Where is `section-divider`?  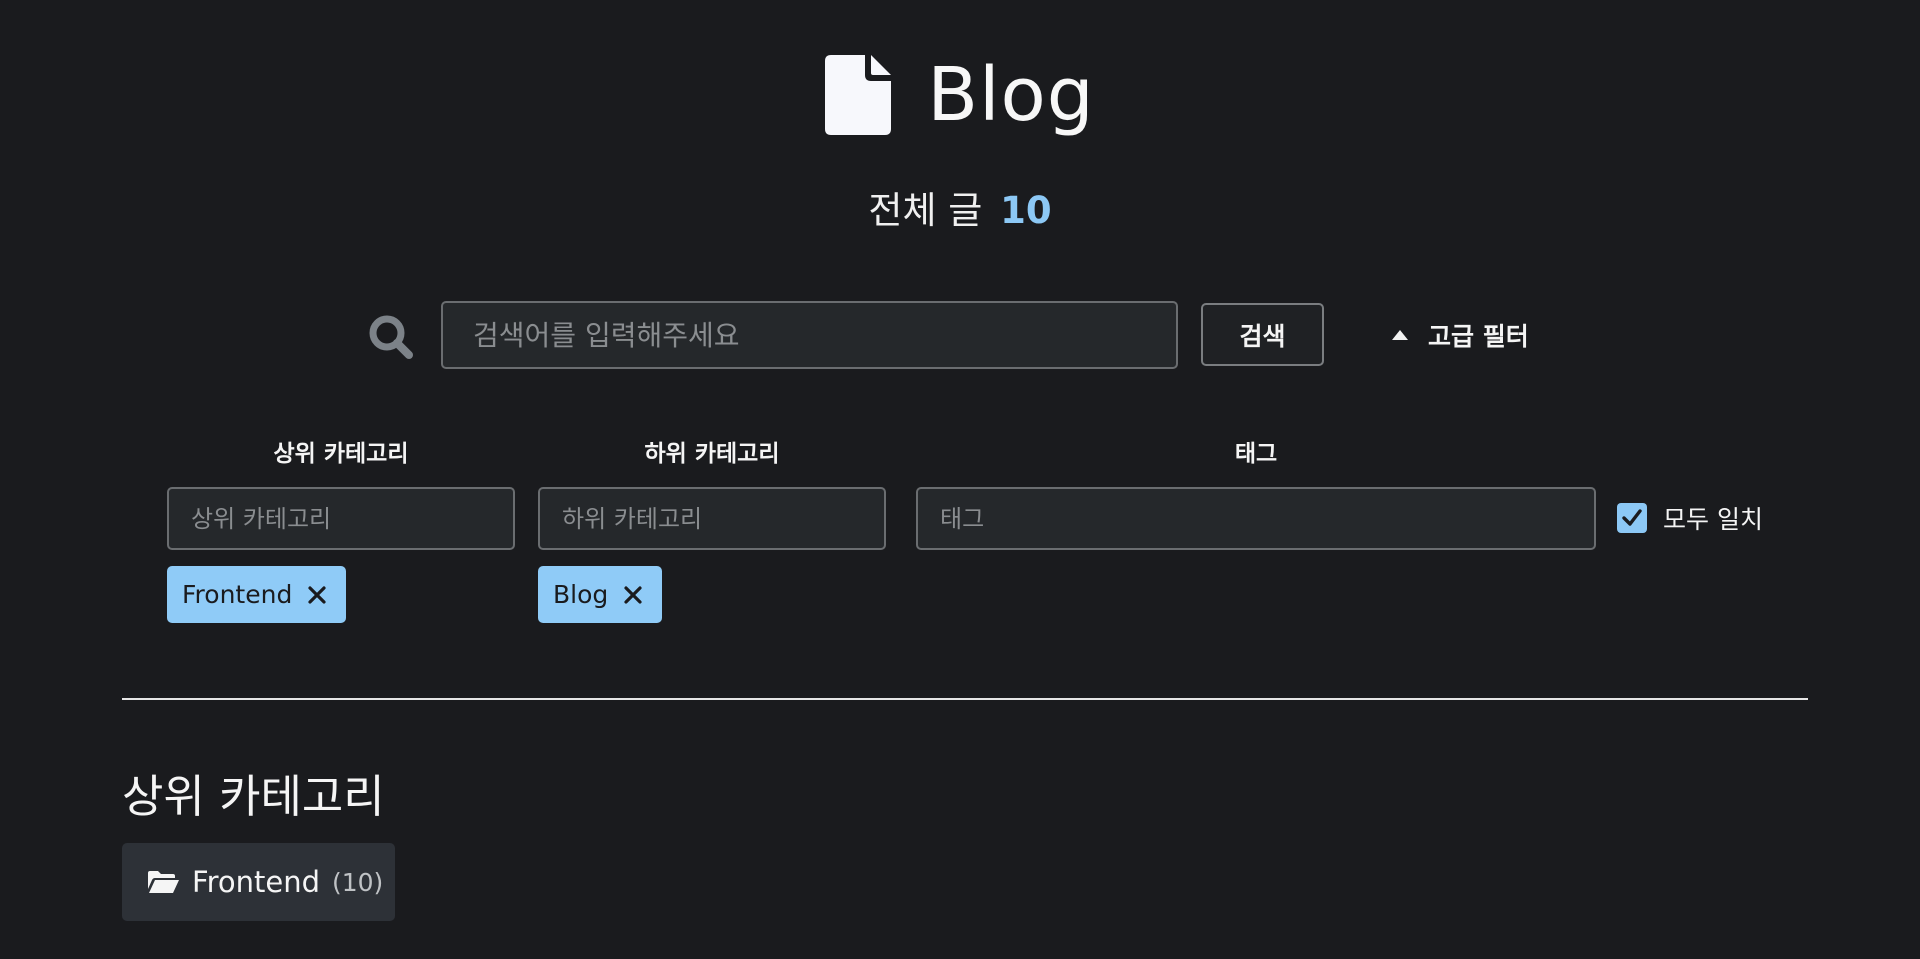 section-divider is located at coordinates (965, 699).